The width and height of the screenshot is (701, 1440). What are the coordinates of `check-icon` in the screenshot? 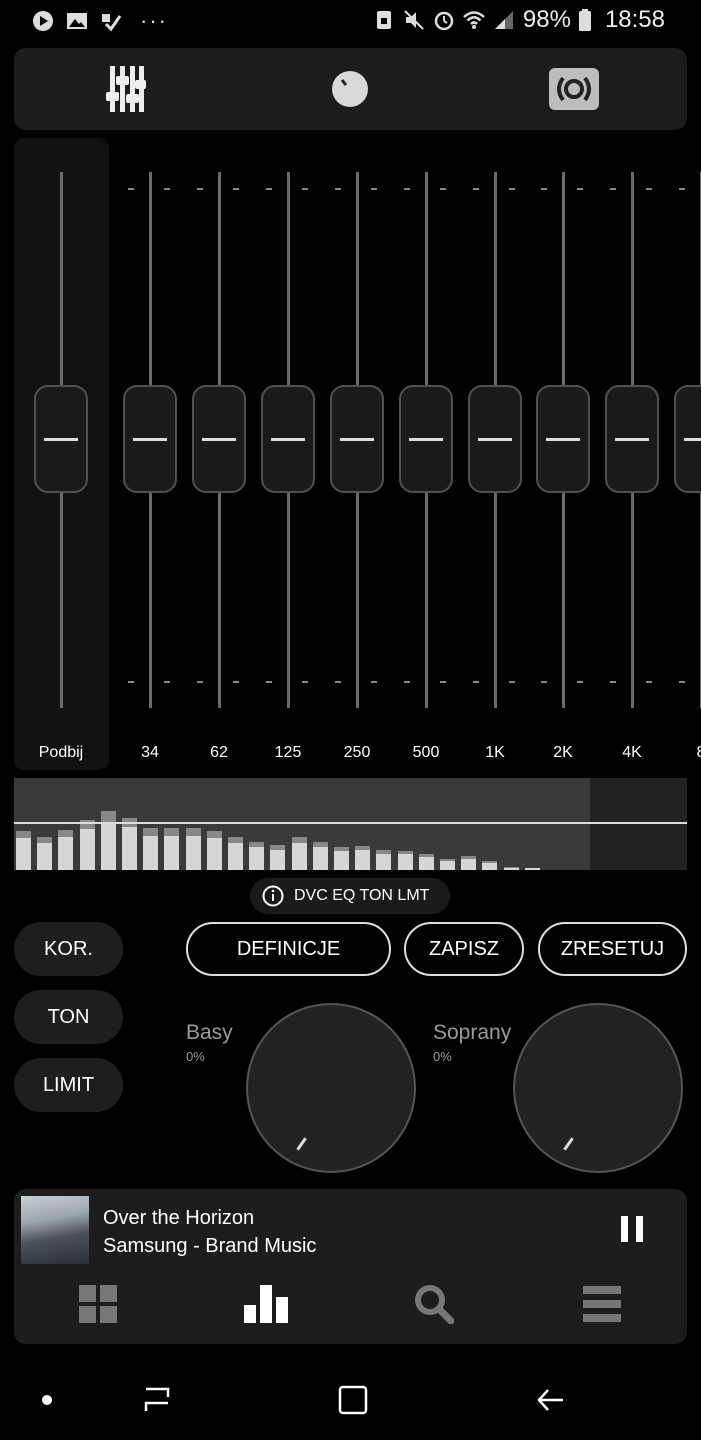 It's located at (112, 23).